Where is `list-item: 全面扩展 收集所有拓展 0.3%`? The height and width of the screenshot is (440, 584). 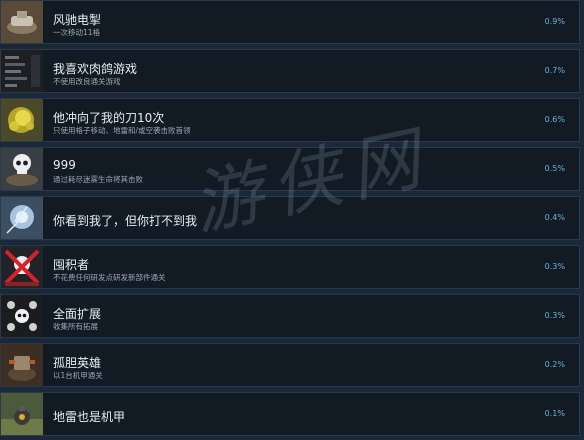
list-item: 全面扩展 收集所有拓展 0.3% is located at coordinates (290, 316).